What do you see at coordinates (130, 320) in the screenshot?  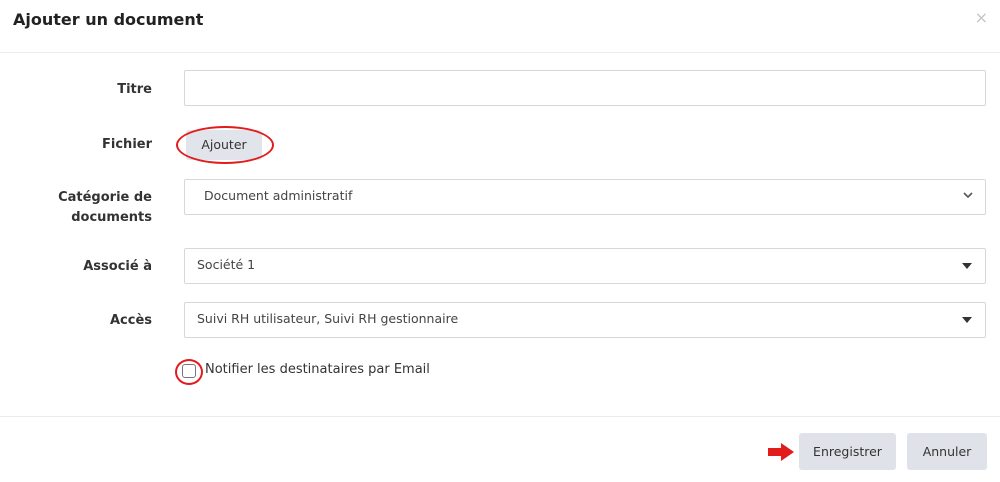 I see `access-label: Accès` at bounding box center [130, 320].